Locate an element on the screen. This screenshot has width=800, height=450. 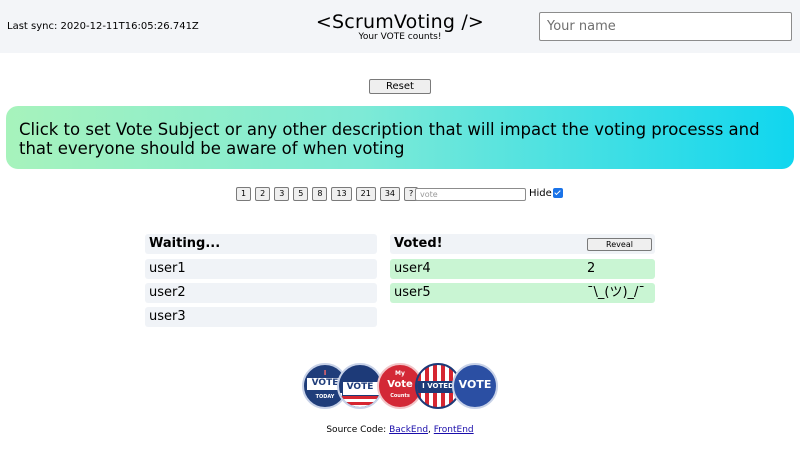
source-footer: Source Code: BackEnd, FrontEnd is located at coordinates (400, 430).